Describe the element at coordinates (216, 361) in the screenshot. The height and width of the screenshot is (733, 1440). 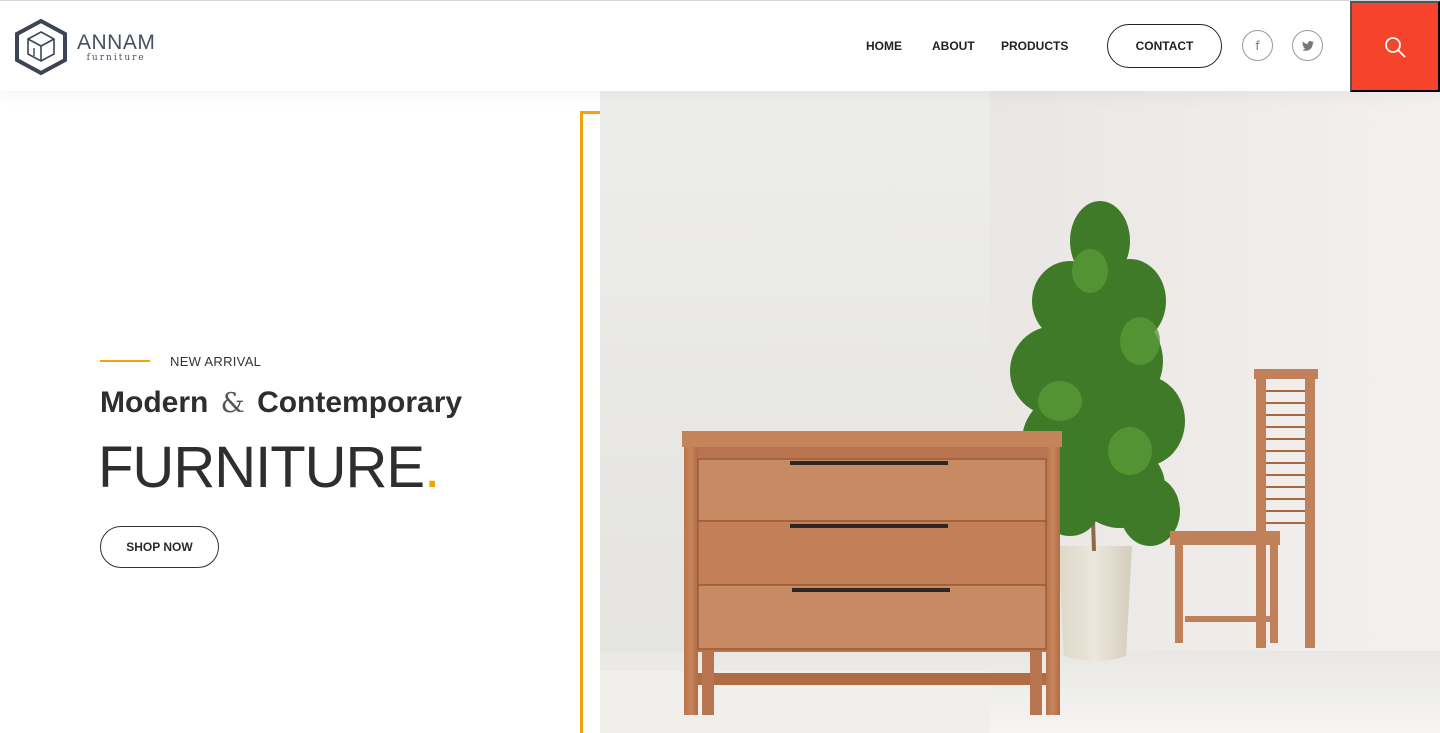
I see `hero-eyebrow: NEW ARRIVAL` at that location.